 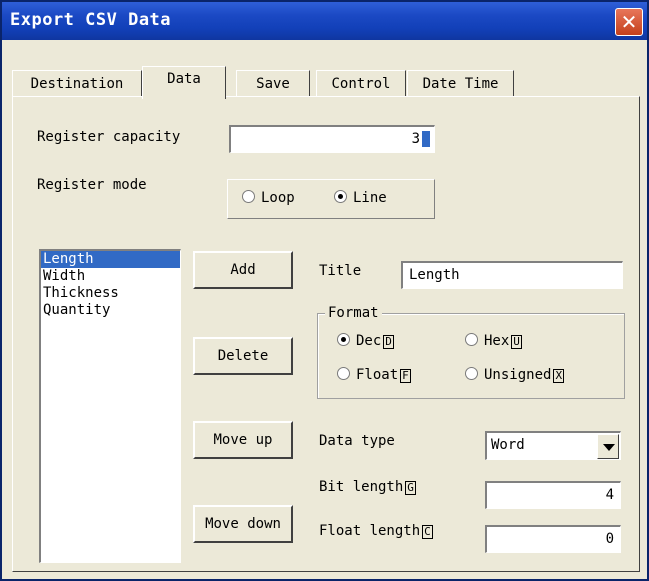 What do you see at coordinates (331, 199) in the screenshot?
I see `register-mode-group: Loop Line` at bounding box center [331, 199].